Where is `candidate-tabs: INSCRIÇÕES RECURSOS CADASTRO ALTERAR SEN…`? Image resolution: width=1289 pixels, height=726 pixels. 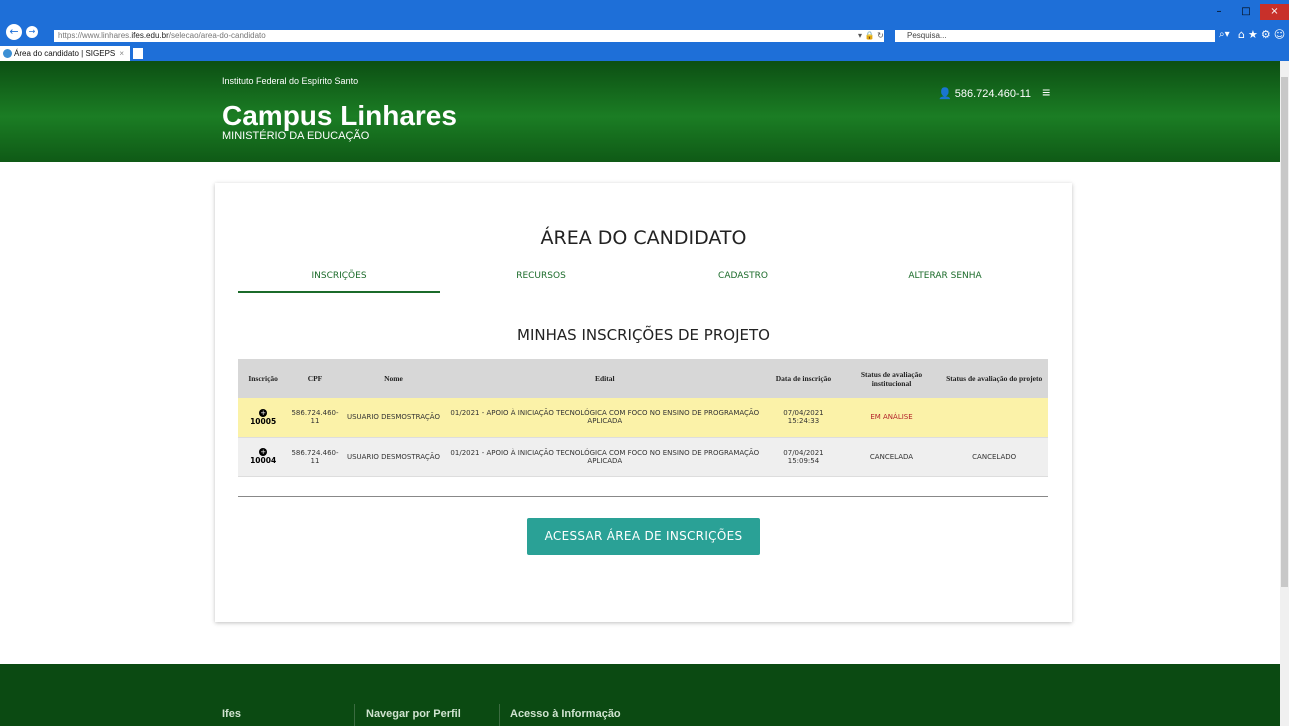 candidate-tabs: INSCRIÇÕES RECURSOS CADASTRO ALTERAR SEN… is located at coordinates (643, 282).